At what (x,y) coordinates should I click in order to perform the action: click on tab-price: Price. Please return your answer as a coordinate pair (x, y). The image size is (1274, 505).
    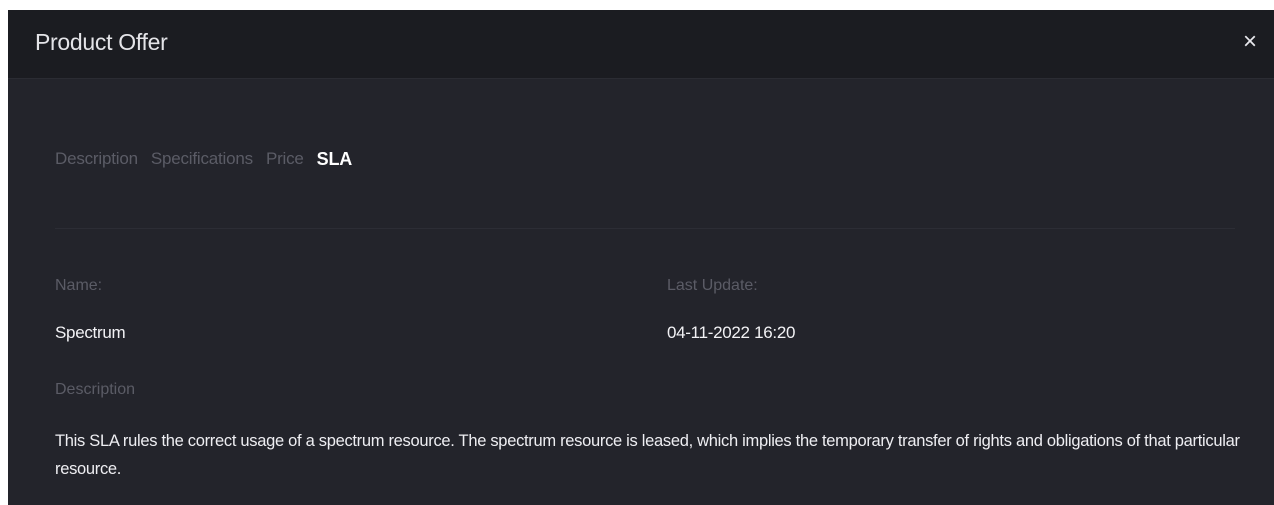
    Looking at the image, I should click on (285, 159).